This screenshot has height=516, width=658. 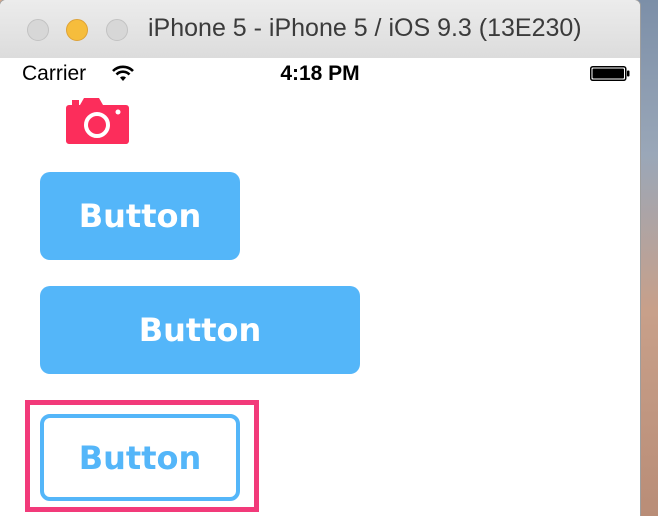 I want to click on window-title: iPhone 5 - iPhone 5 / iOS 9.3 (13E230), so click(x=365, y=28).